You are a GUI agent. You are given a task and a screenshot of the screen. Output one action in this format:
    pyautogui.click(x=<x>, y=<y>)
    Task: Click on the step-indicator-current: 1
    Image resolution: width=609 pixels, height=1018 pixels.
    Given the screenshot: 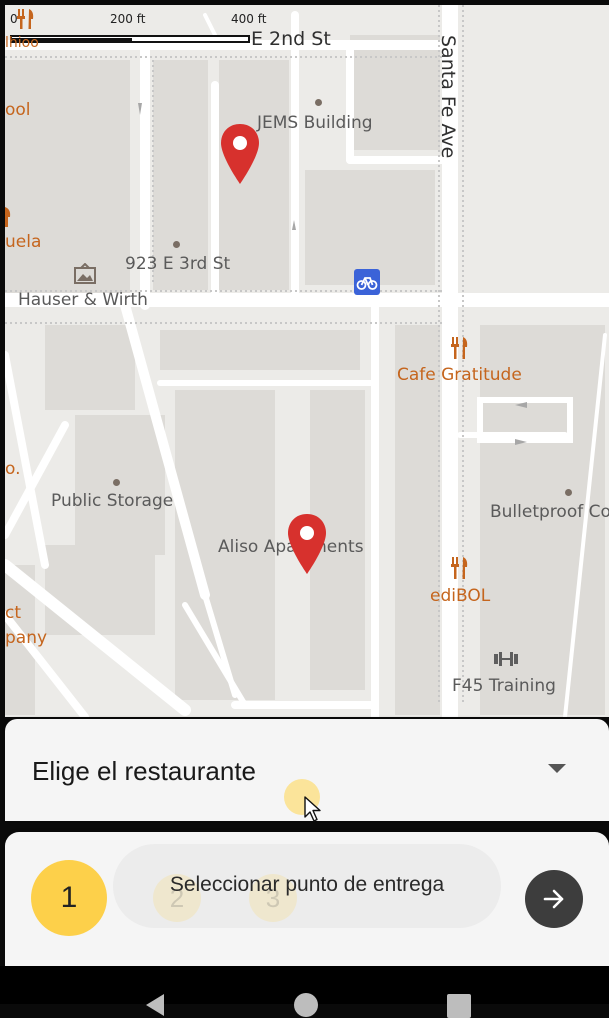 What is the action you would take?
    pyautogui.click(x=69, y=898)
    